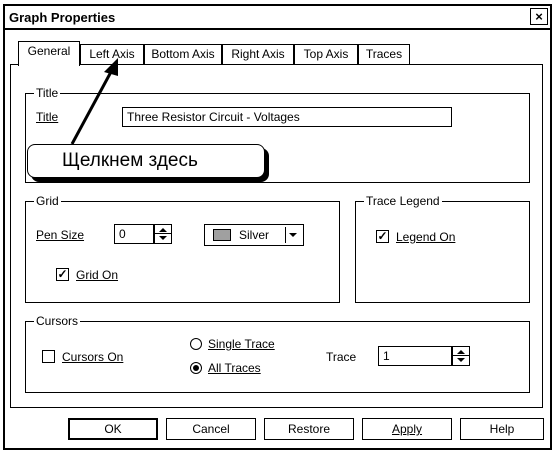 This screenshot has height=452, width=555. I want to click on close-button: ×, so click(539, 16).